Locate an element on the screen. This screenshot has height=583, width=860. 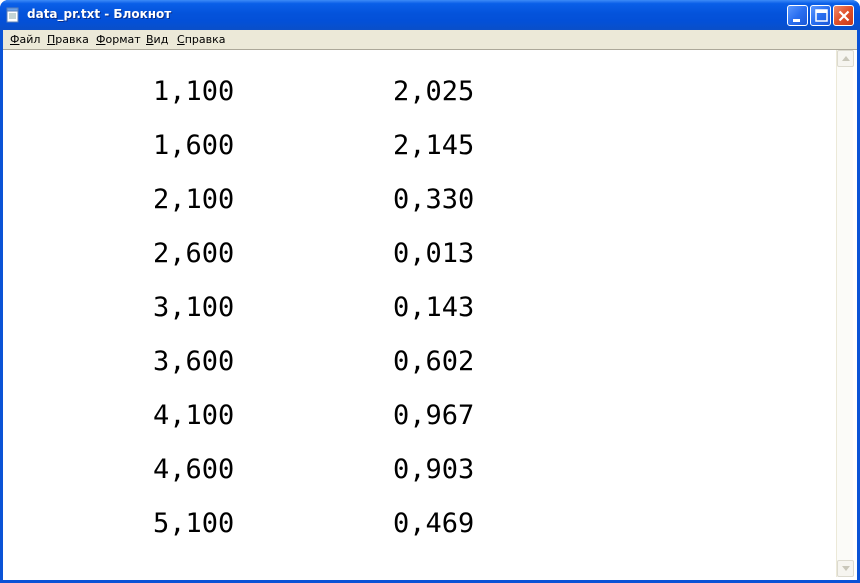
text-line: 2,100 0,330 is located at coordinates (313, 200).